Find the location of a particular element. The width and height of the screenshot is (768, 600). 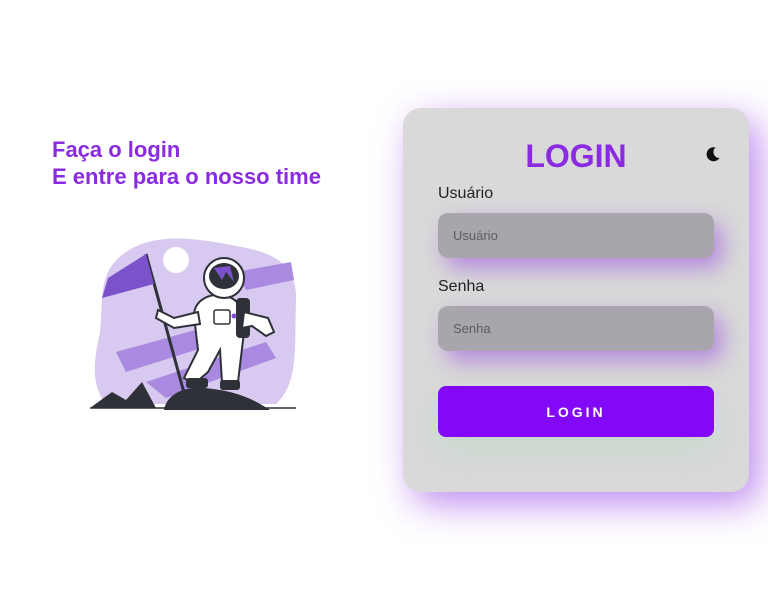

username-label: Usuário is located at coordinates (466, 193).